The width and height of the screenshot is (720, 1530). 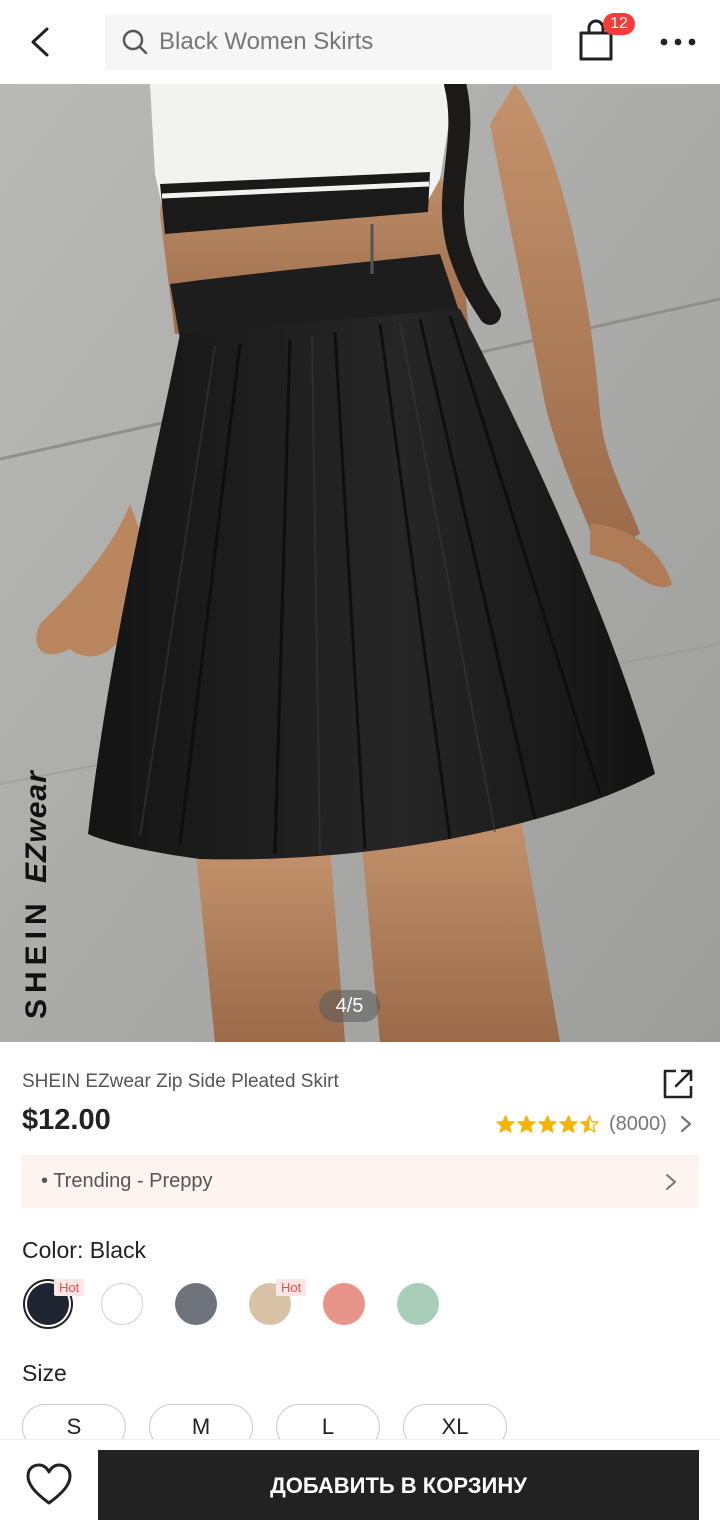 I want to click on wishlist-button, so click(x=49, y=1485).